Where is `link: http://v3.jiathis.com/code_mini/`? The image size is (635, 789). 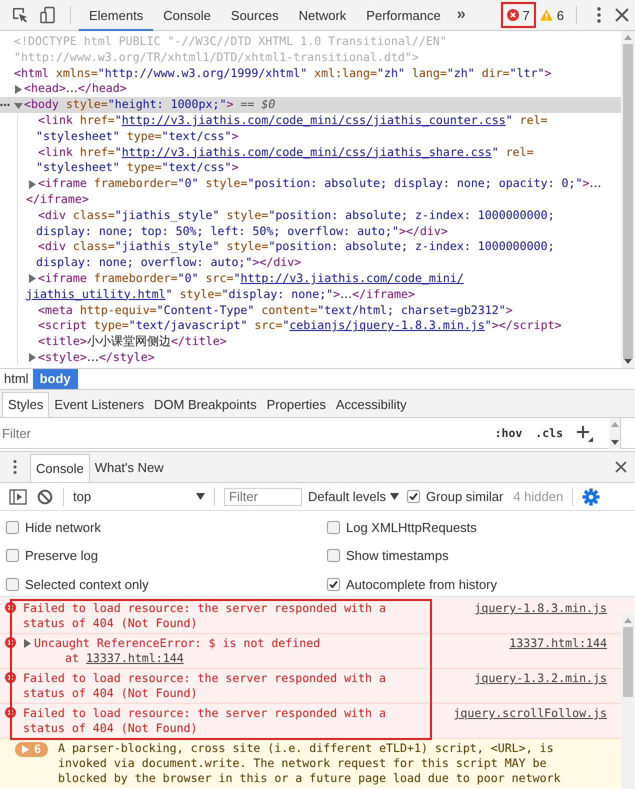
link: http://v3.jiathis.com/code_mini/ is located at coordinates (352, 277).